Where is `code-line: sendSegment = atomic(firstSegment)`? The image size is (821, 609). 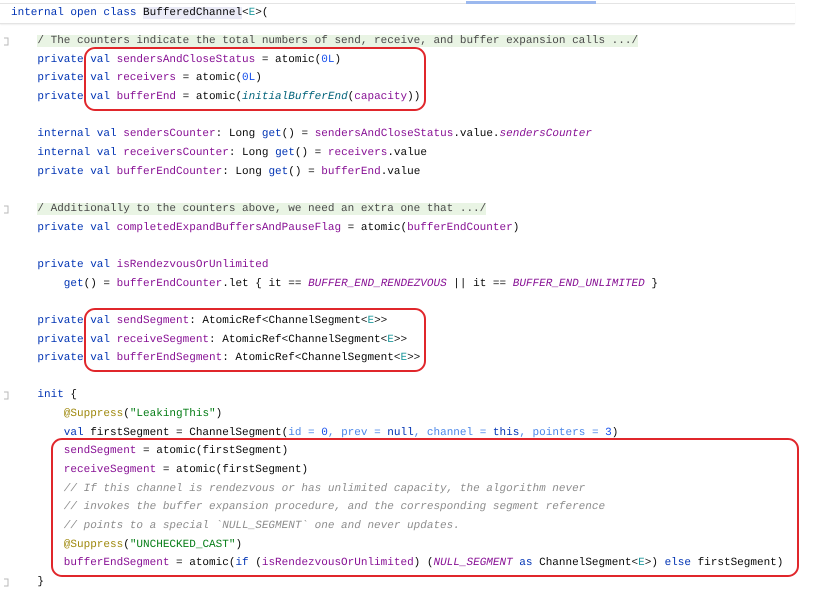 code-line: sendSegment = atomic(firstSegment) is located at coordinates (176, 451).